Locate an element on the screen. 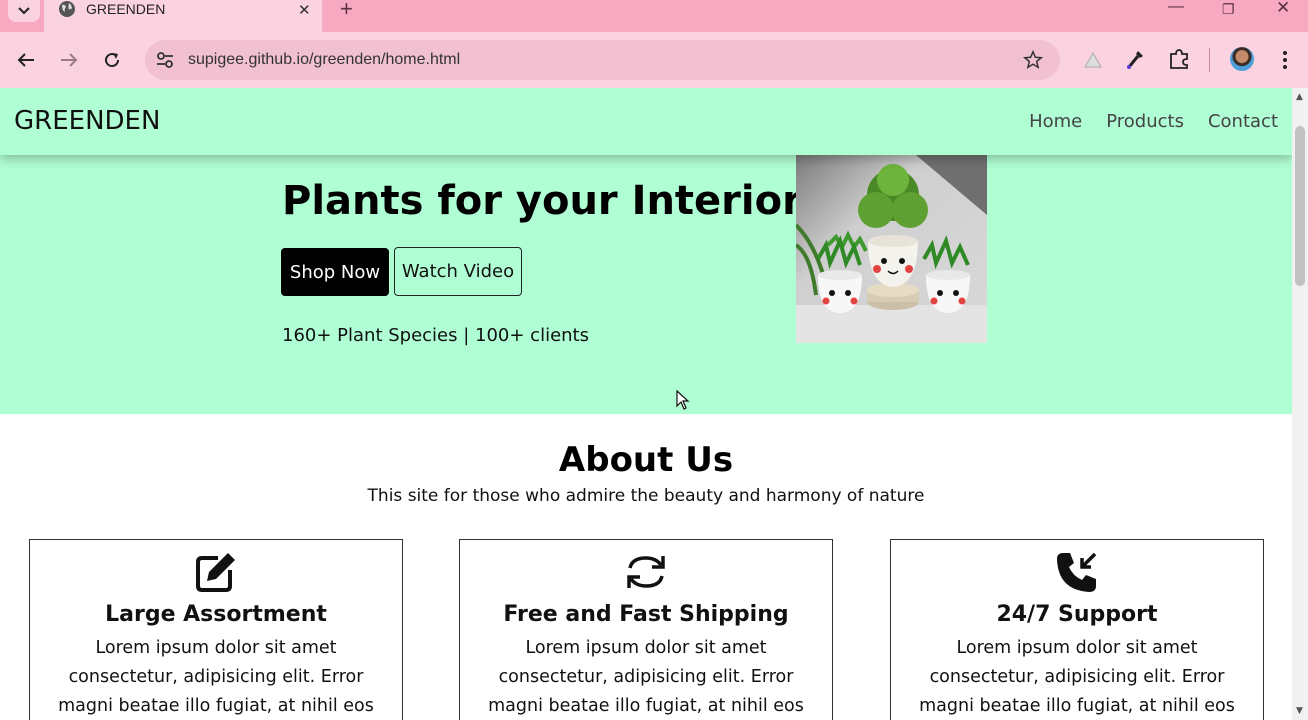  site-brand: GREENDEN is located at coordinates (87, 121).